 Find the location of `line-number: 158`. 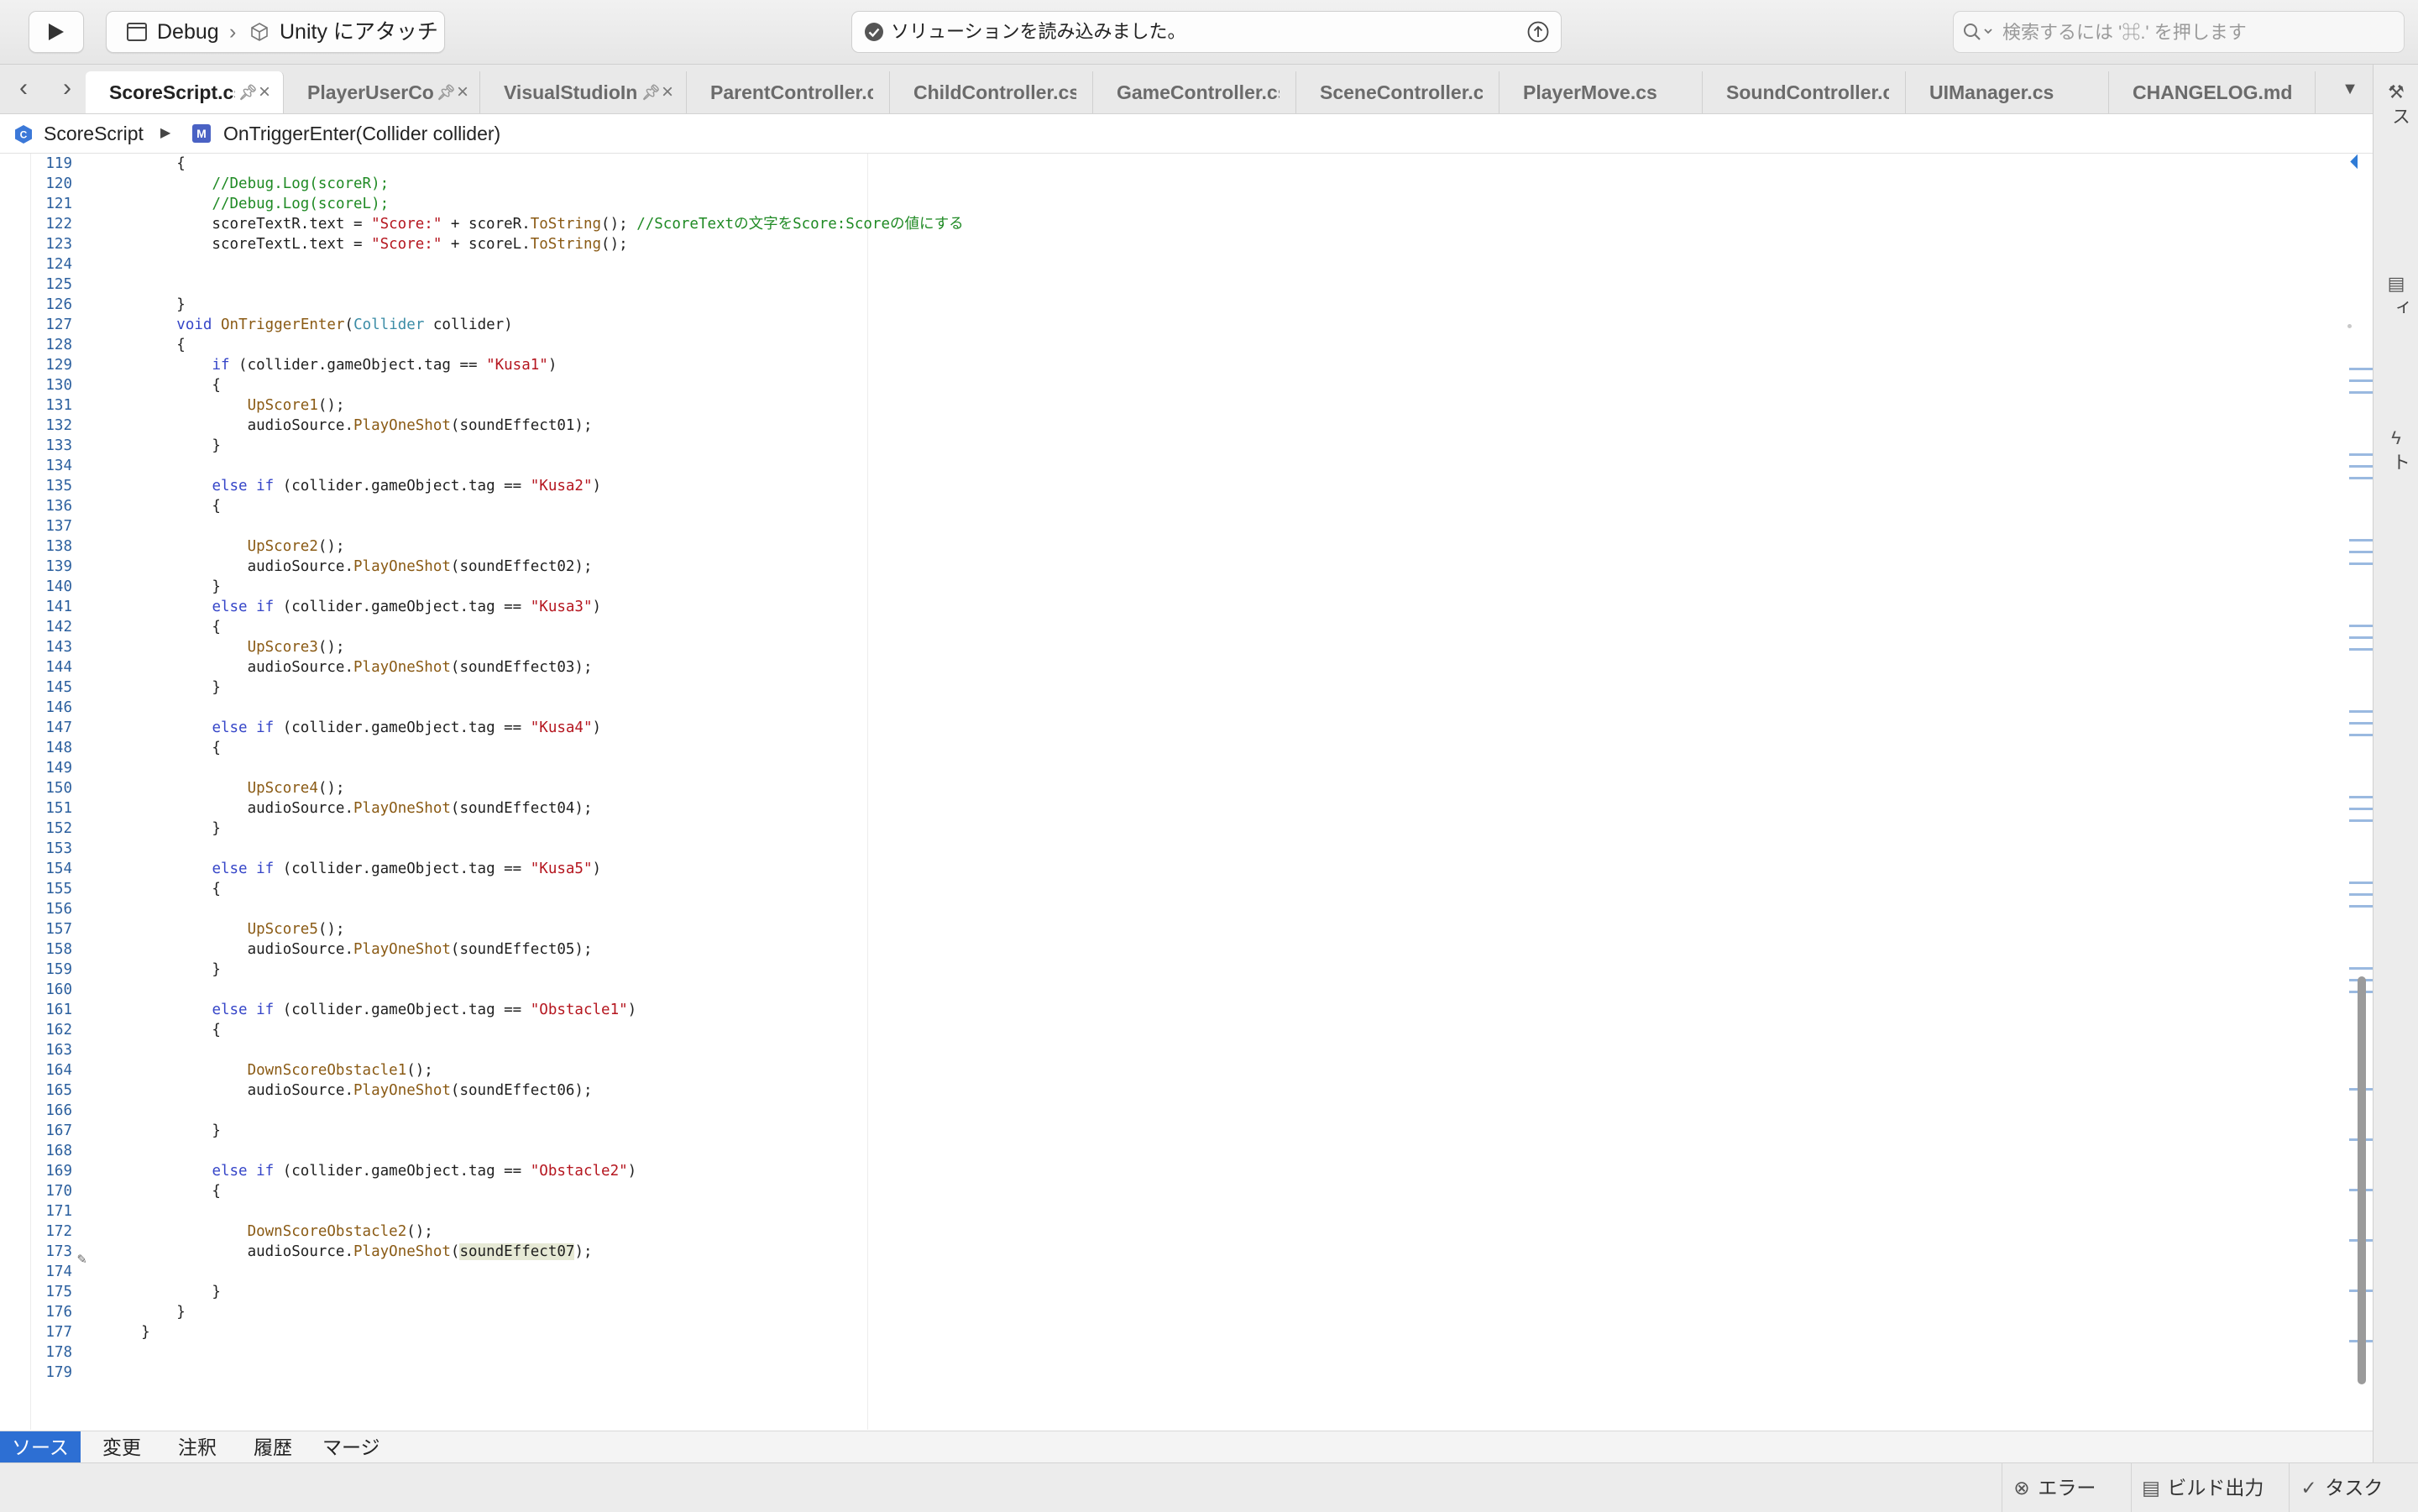

line-number: 158 is located at coordinates (58, 949).